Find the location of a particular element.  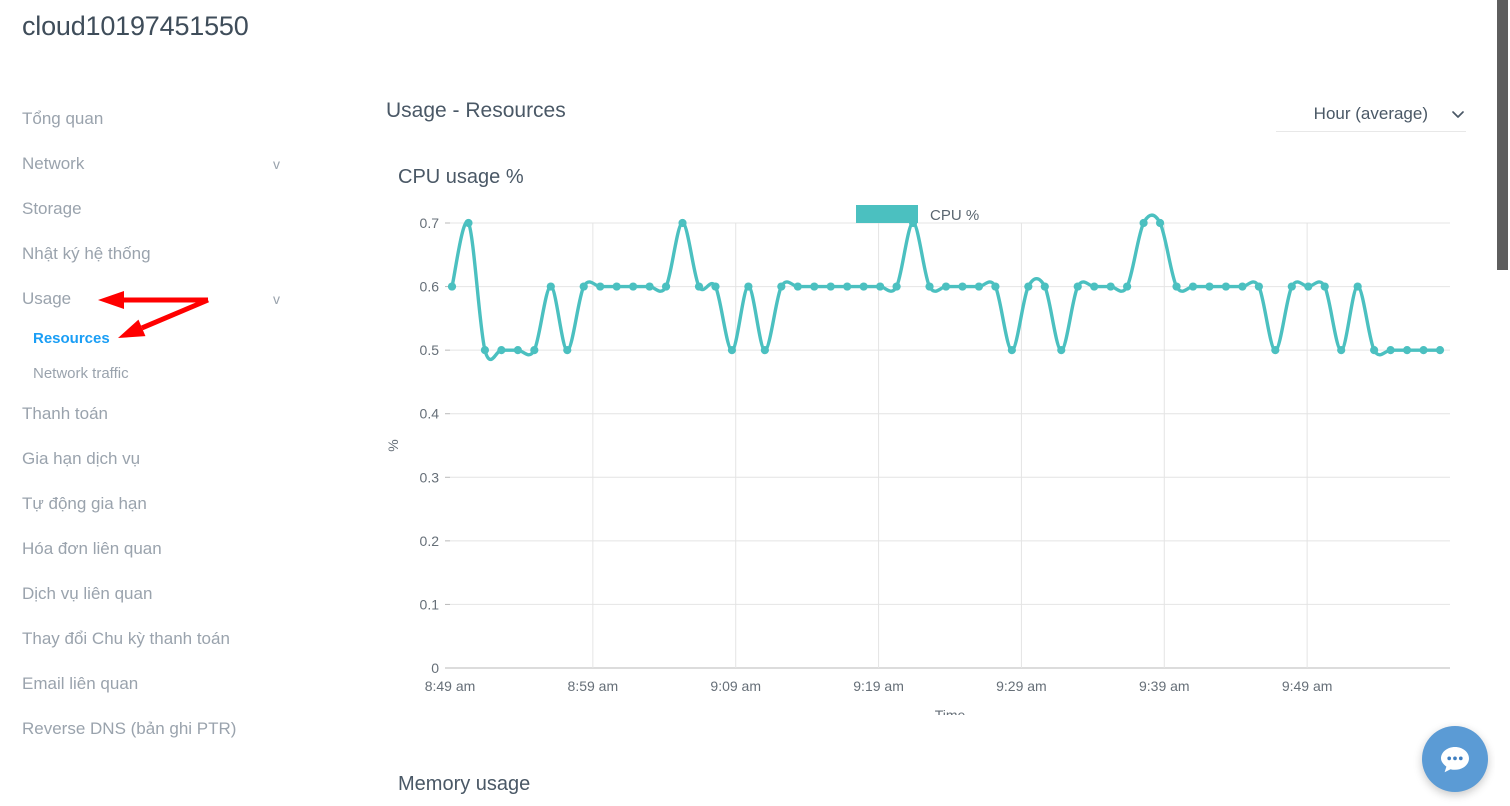

scrollbar-thumb is located at coordinates (1502, 135).